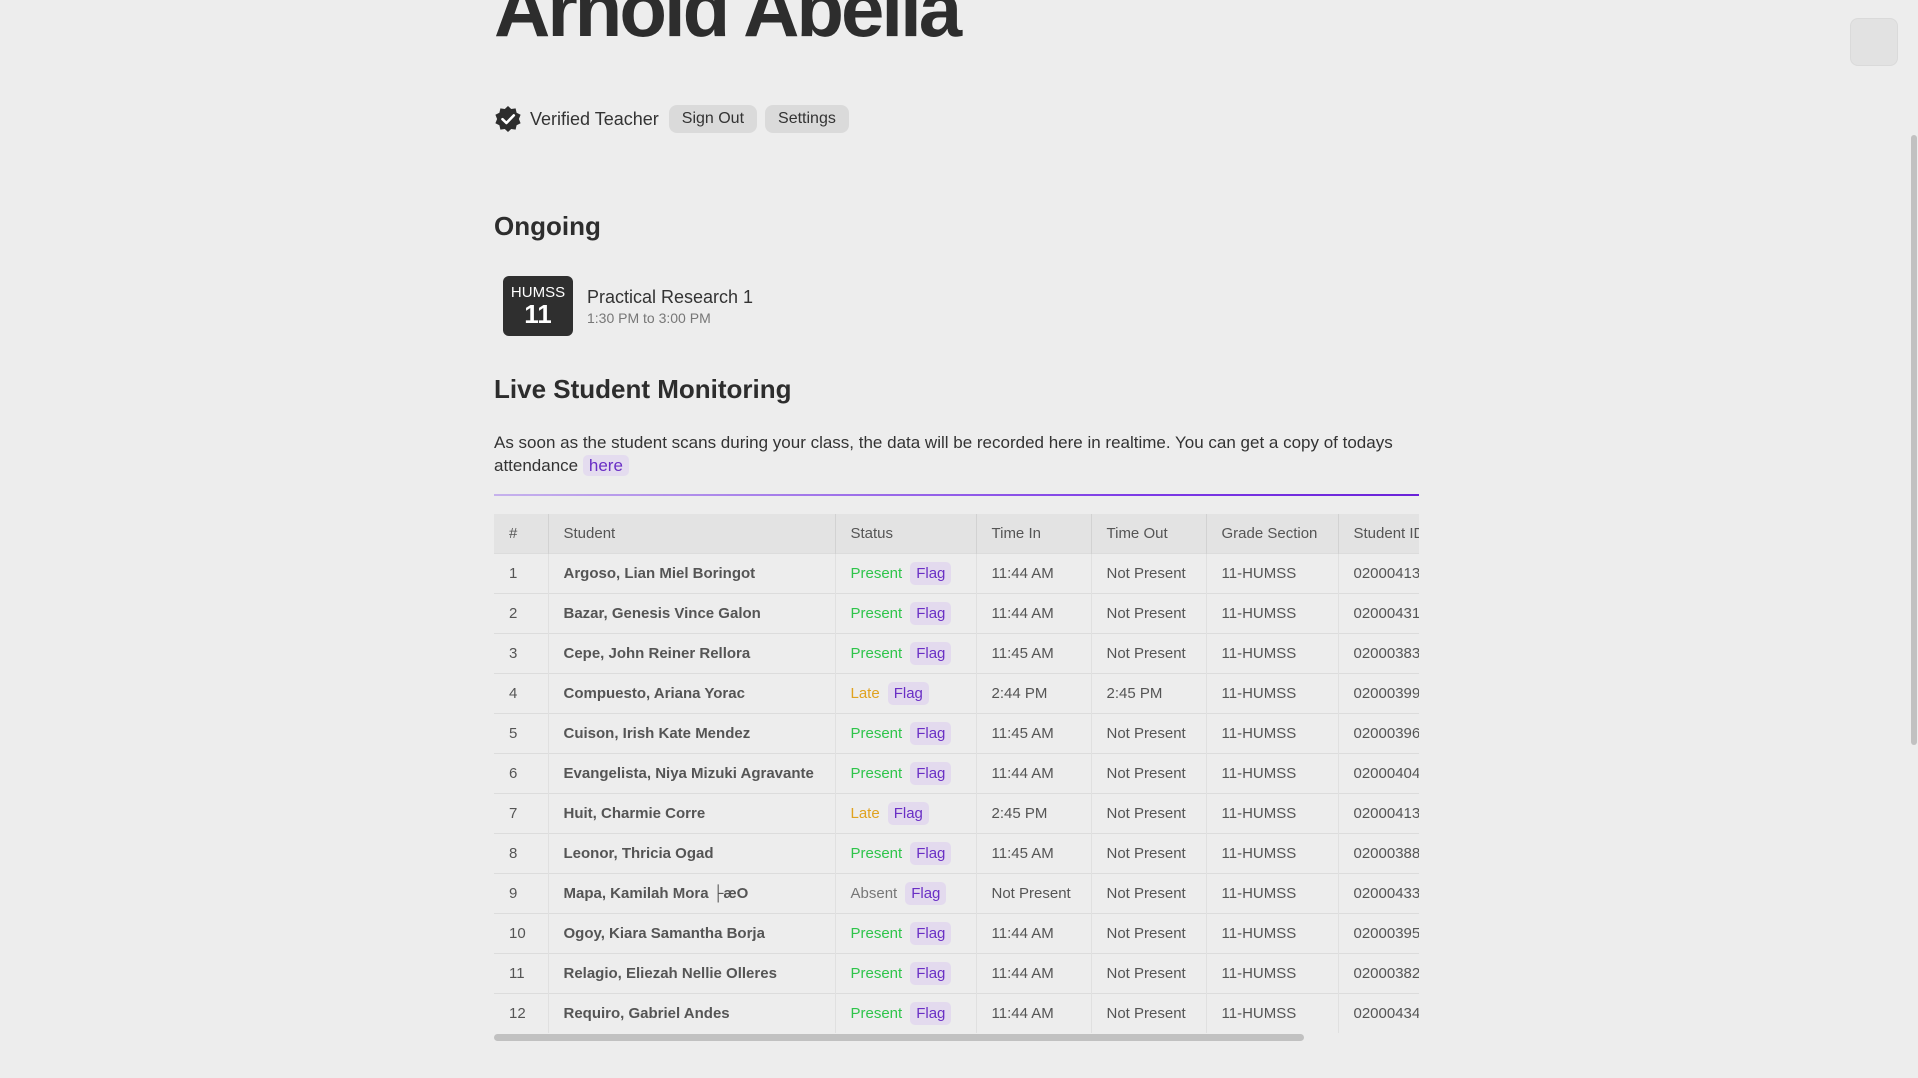 This screenshot has width=1918, height=1078. I want to click on student-name: Mapa, Kamilah Mora ├æO, so click(692, 893).